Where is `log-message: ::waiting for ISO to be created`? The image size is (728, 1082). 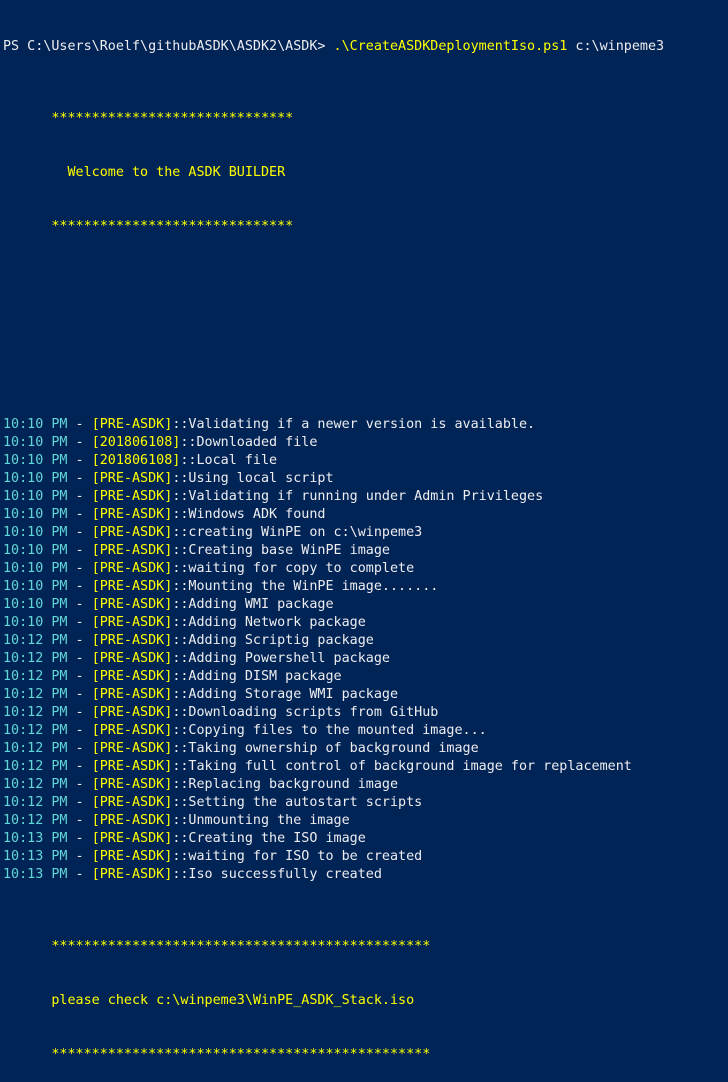 log-message: ::waiting for ISO to be created is located at coordinates (297, 856).